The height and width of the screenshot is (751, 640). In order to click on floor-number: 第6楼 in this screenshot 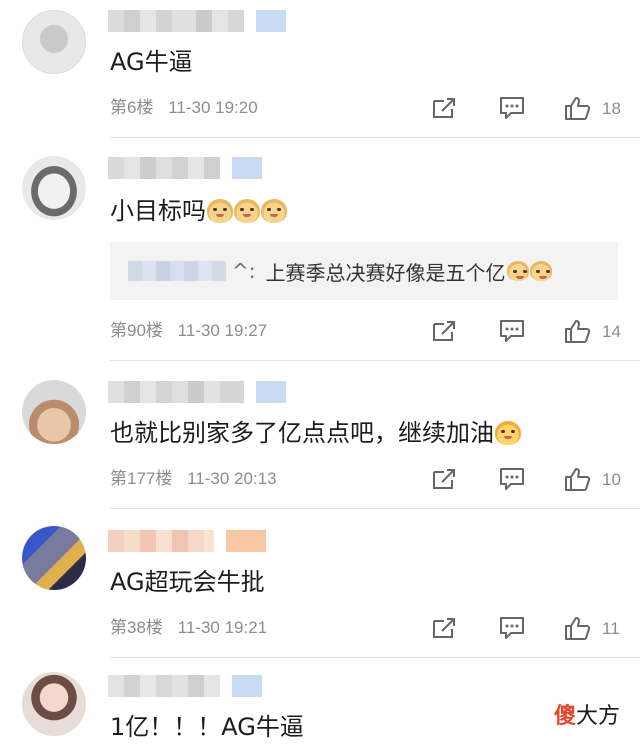, I will do `click(132, 107)`.